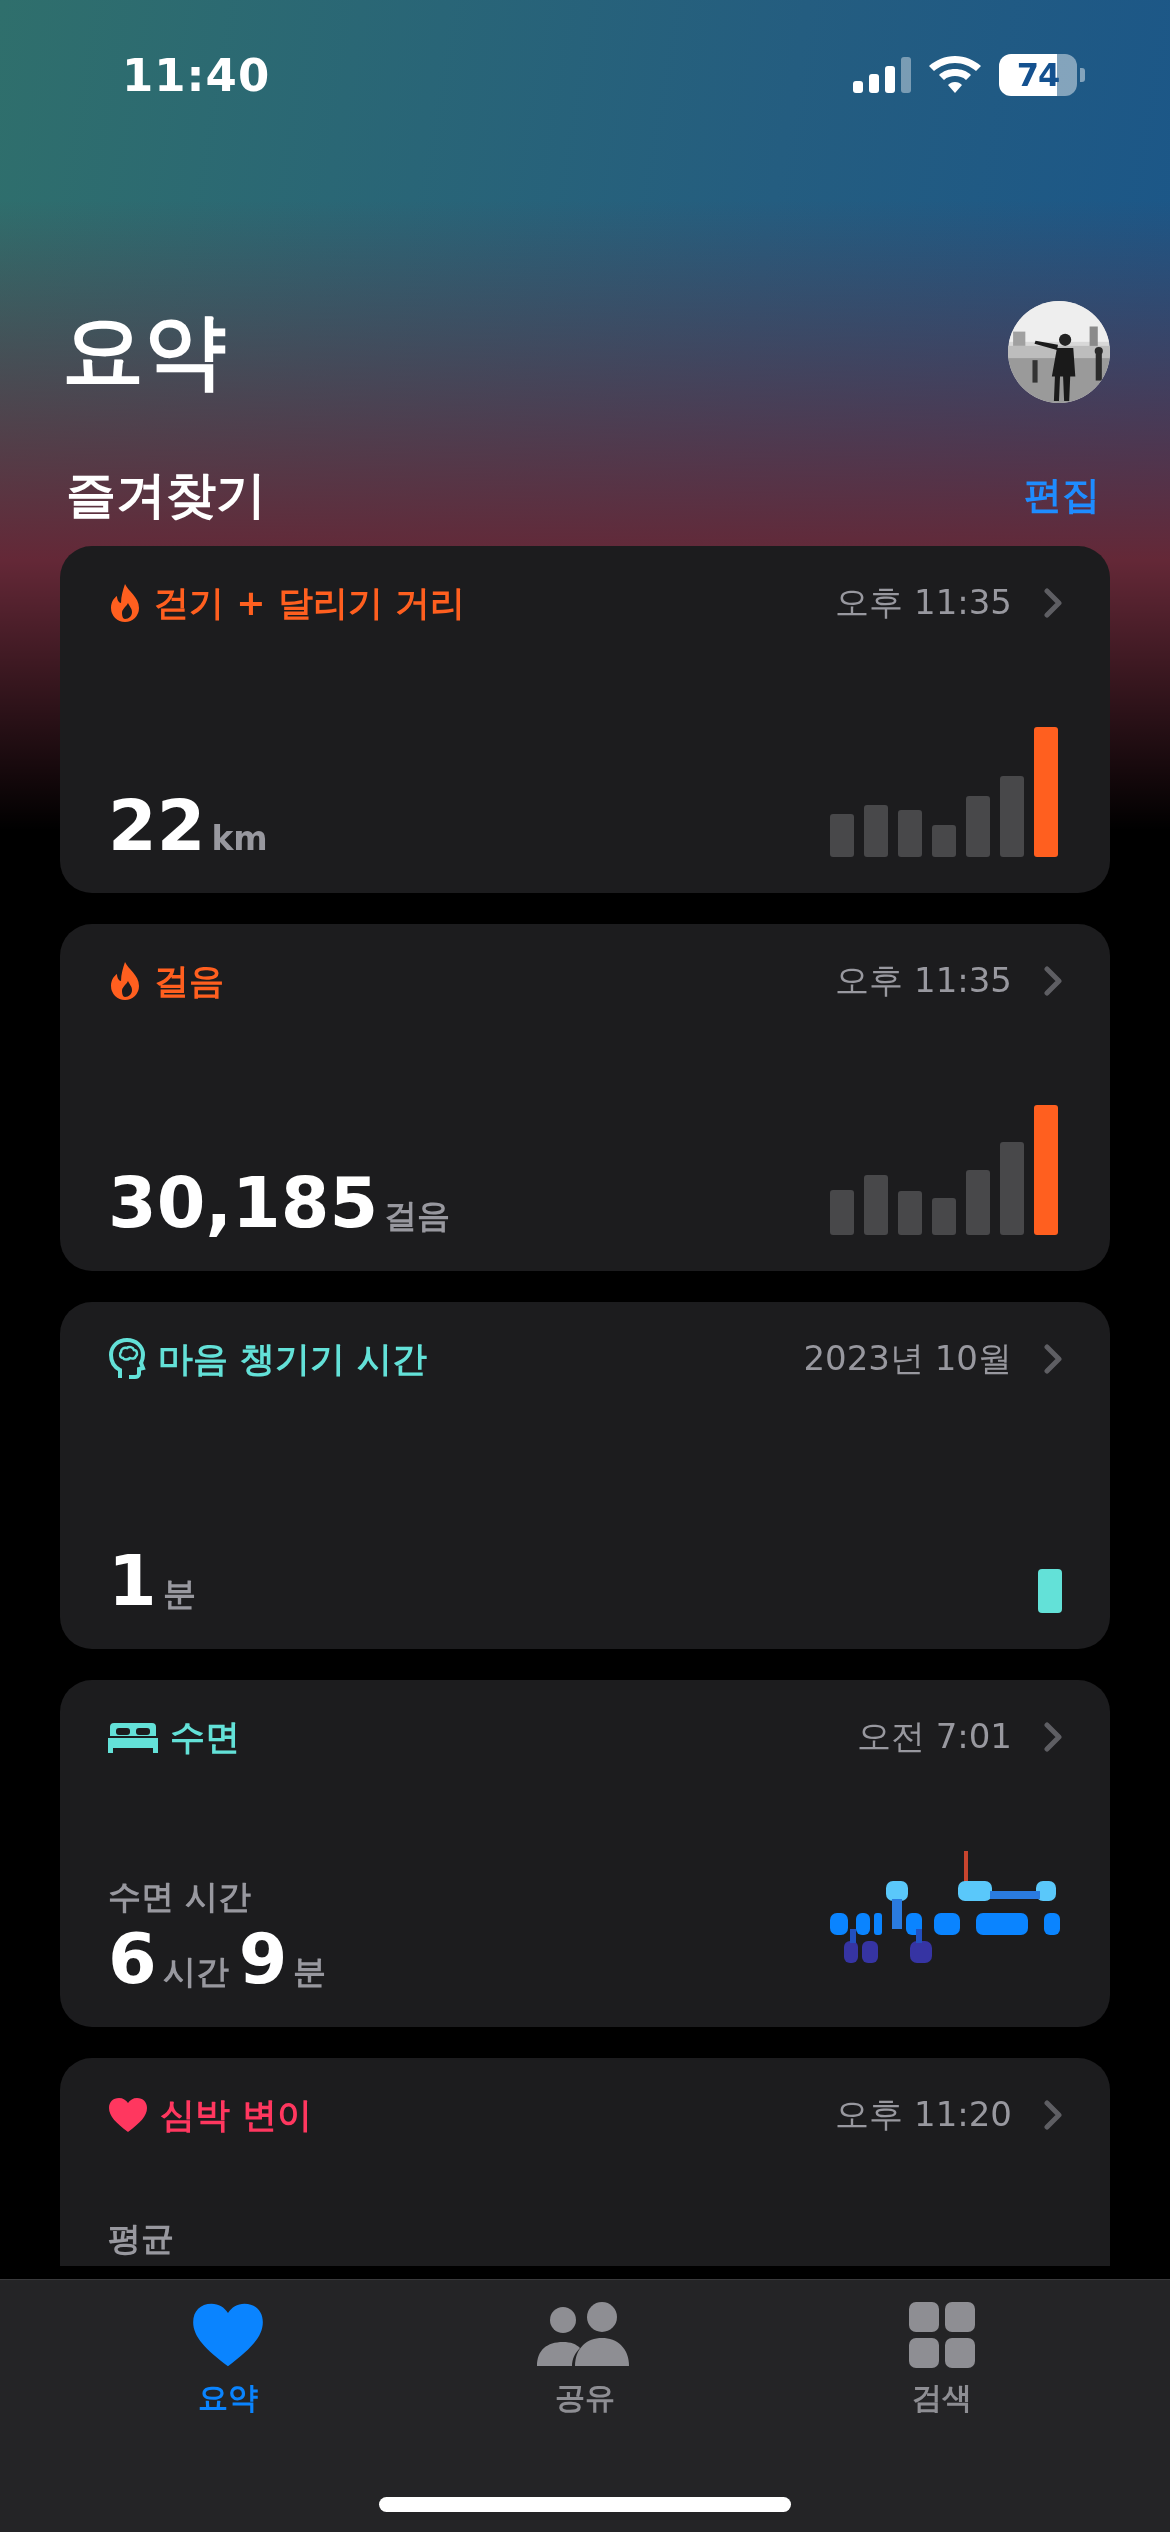 The width and height of the screenshot is (1170, 2532). Describe the element at coordinates (133, 1737) in the screenshot. I see `bed-icon` at that location.